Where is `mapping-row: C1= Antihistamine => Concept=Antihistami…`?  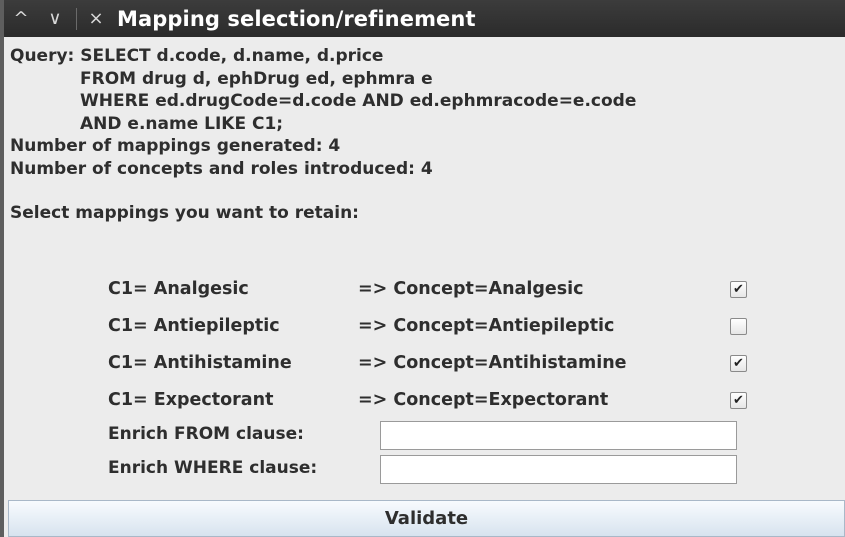
mapping-row: C1= Antihistamine => Concept=Antihistami… is located at coordinates (438, 364).